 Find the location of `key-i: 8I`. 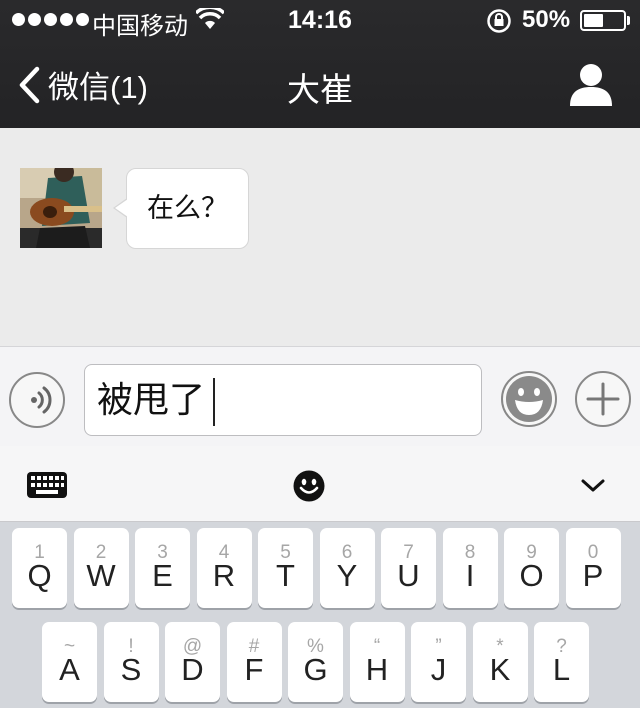

key-i: 8I is located at coordinates (470, 568).